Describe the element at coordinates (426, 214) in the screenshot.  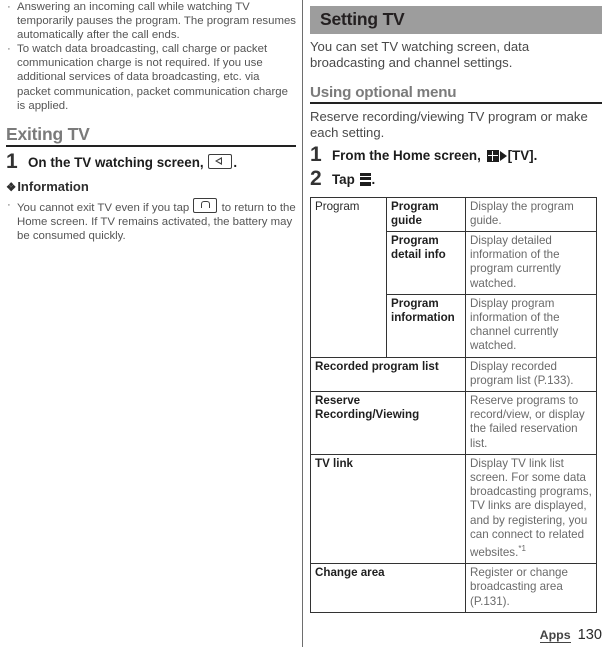
I see `table-cell-item: Program guide` at that location.